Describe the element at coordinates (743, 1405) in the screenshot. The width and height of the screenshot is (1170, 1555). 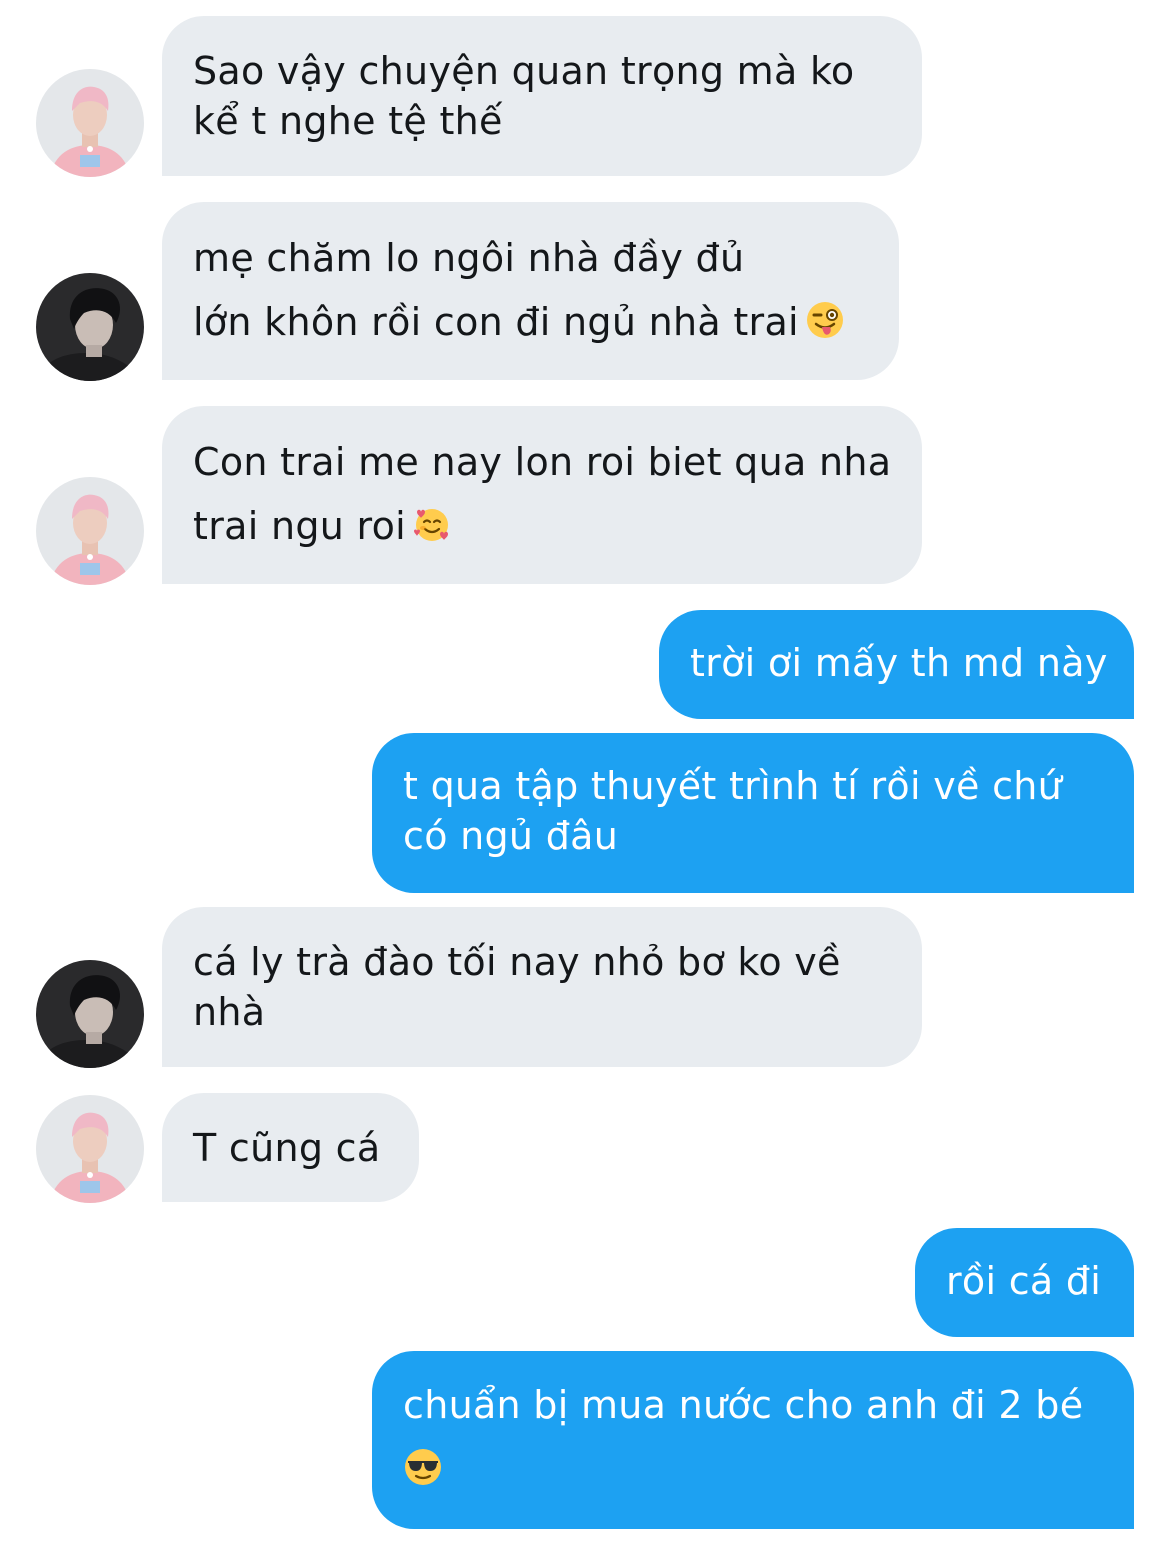
I see `message-text-line: chuẩn bị mua nước cho anh đi 2 bé` at that location.